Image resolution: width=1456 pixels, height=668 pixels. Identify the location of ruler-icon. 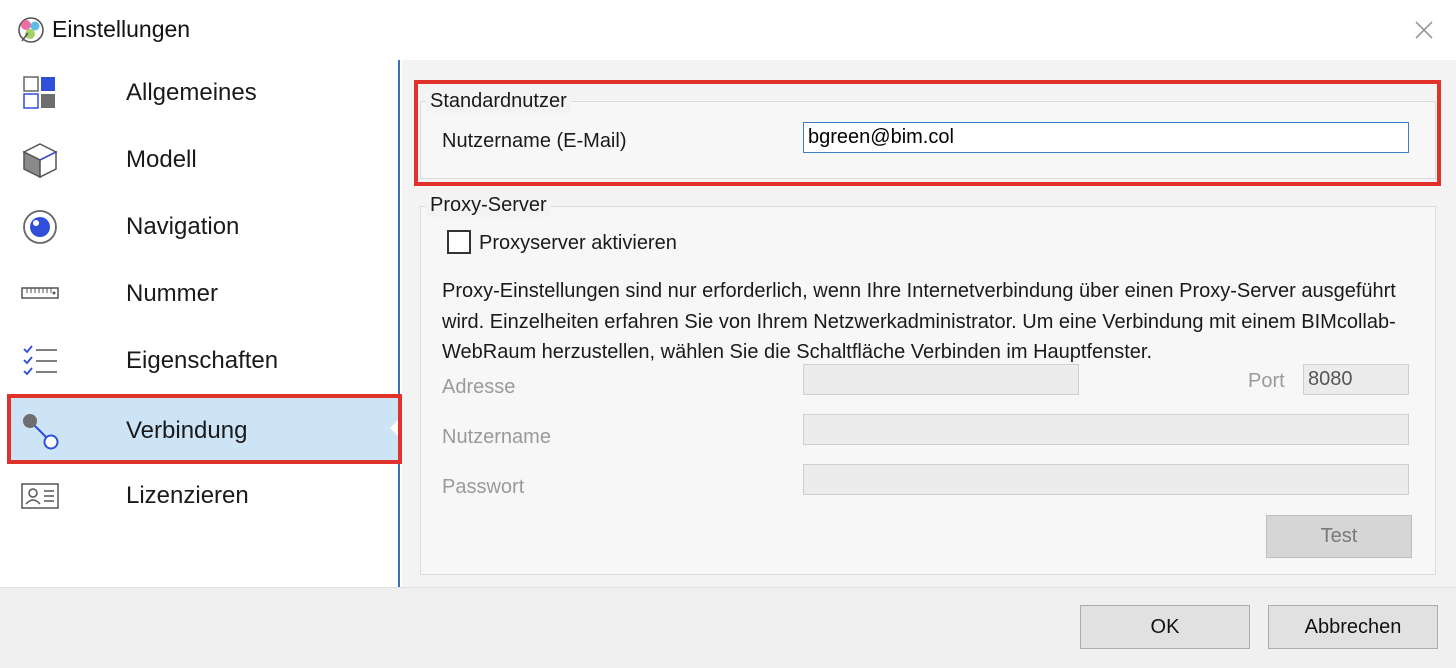
(40, 293).